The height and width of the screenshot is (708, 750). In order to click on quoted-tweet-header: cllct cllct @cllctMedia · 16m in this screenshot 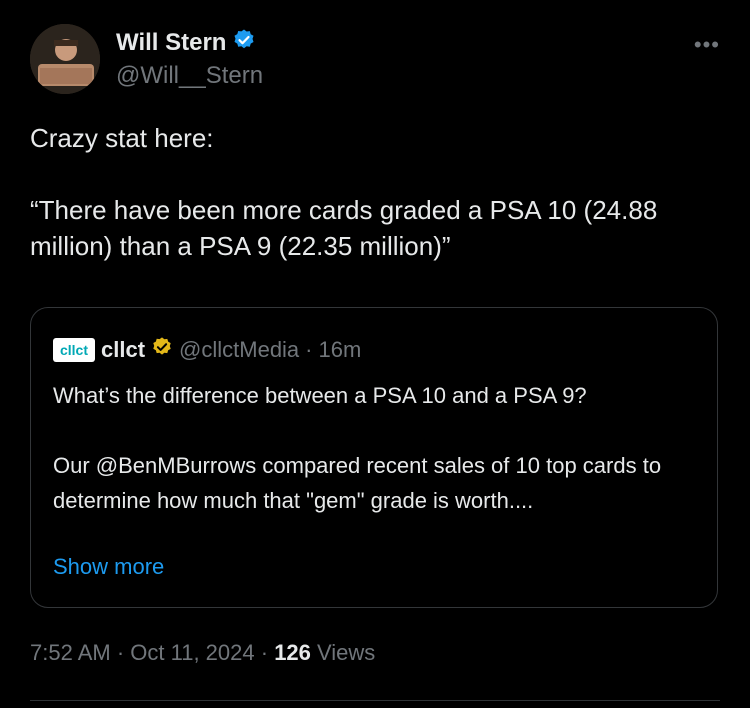, I will do `click(207, 350)`.